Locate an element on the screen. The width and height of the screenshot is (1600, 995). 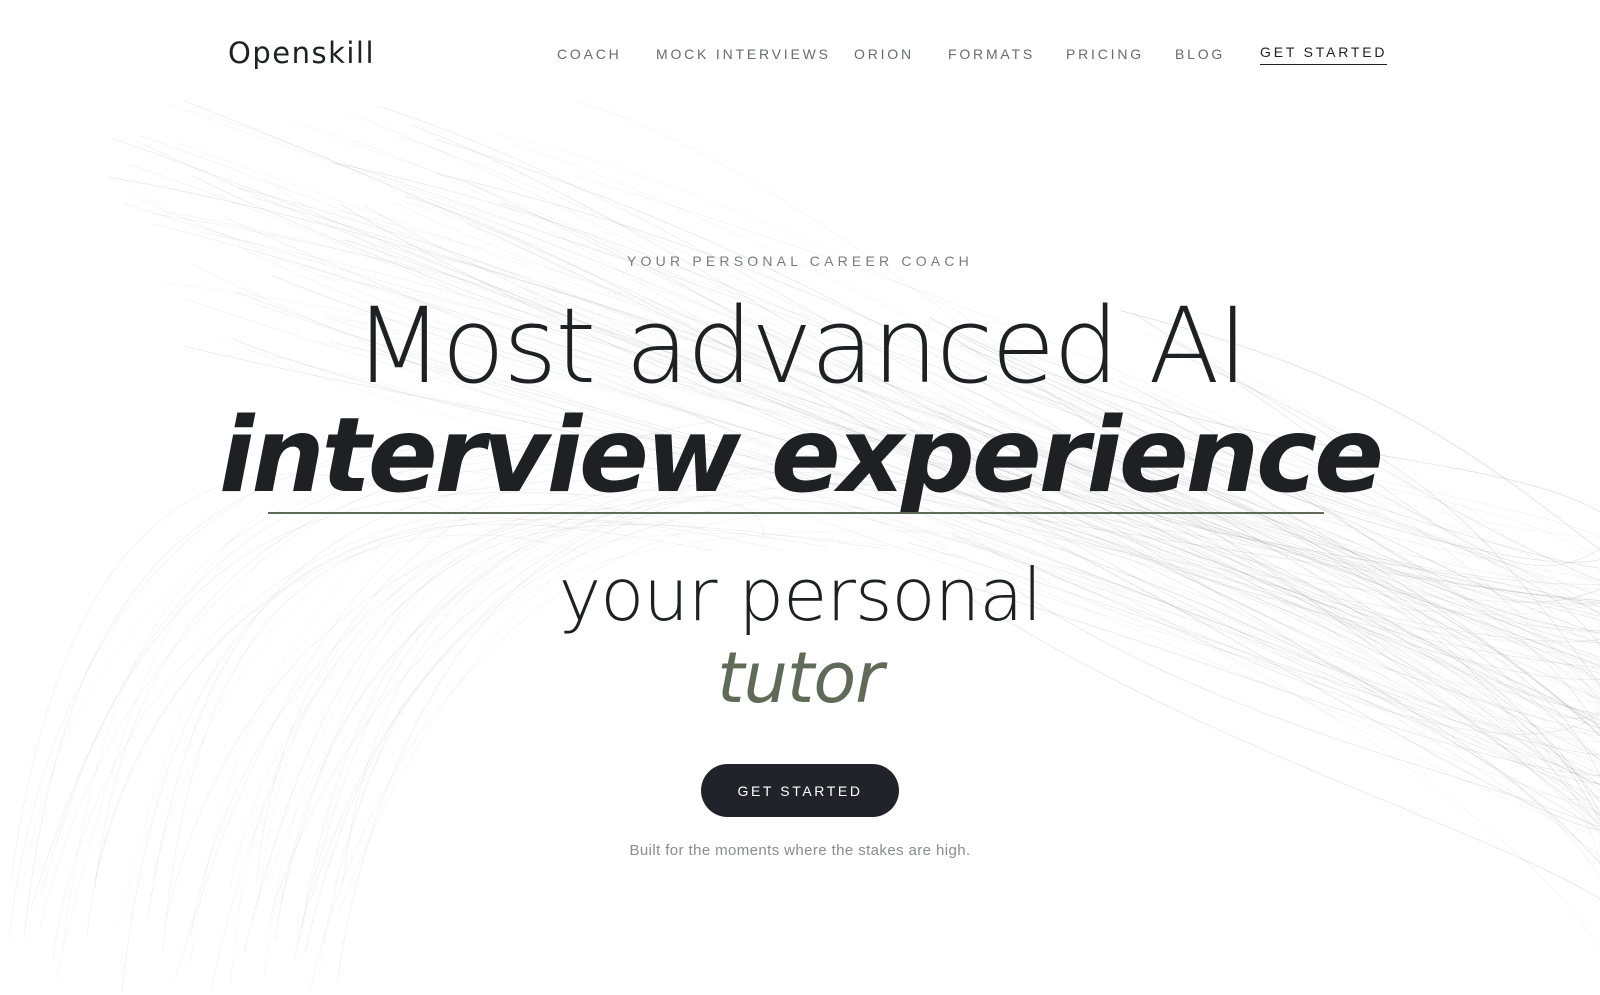
subheadline-line-2: tutor is located at coordinates (800, 678).